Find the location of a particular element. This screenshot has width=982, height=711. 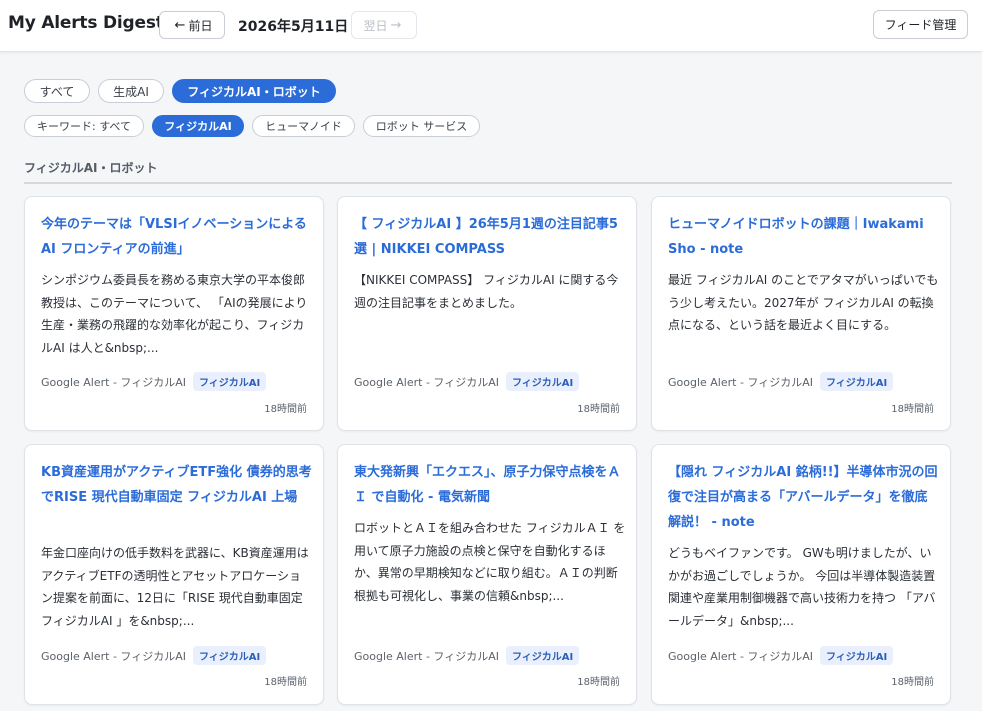

prev-day-button: ← 前日 is located at coordinates (192, 25).